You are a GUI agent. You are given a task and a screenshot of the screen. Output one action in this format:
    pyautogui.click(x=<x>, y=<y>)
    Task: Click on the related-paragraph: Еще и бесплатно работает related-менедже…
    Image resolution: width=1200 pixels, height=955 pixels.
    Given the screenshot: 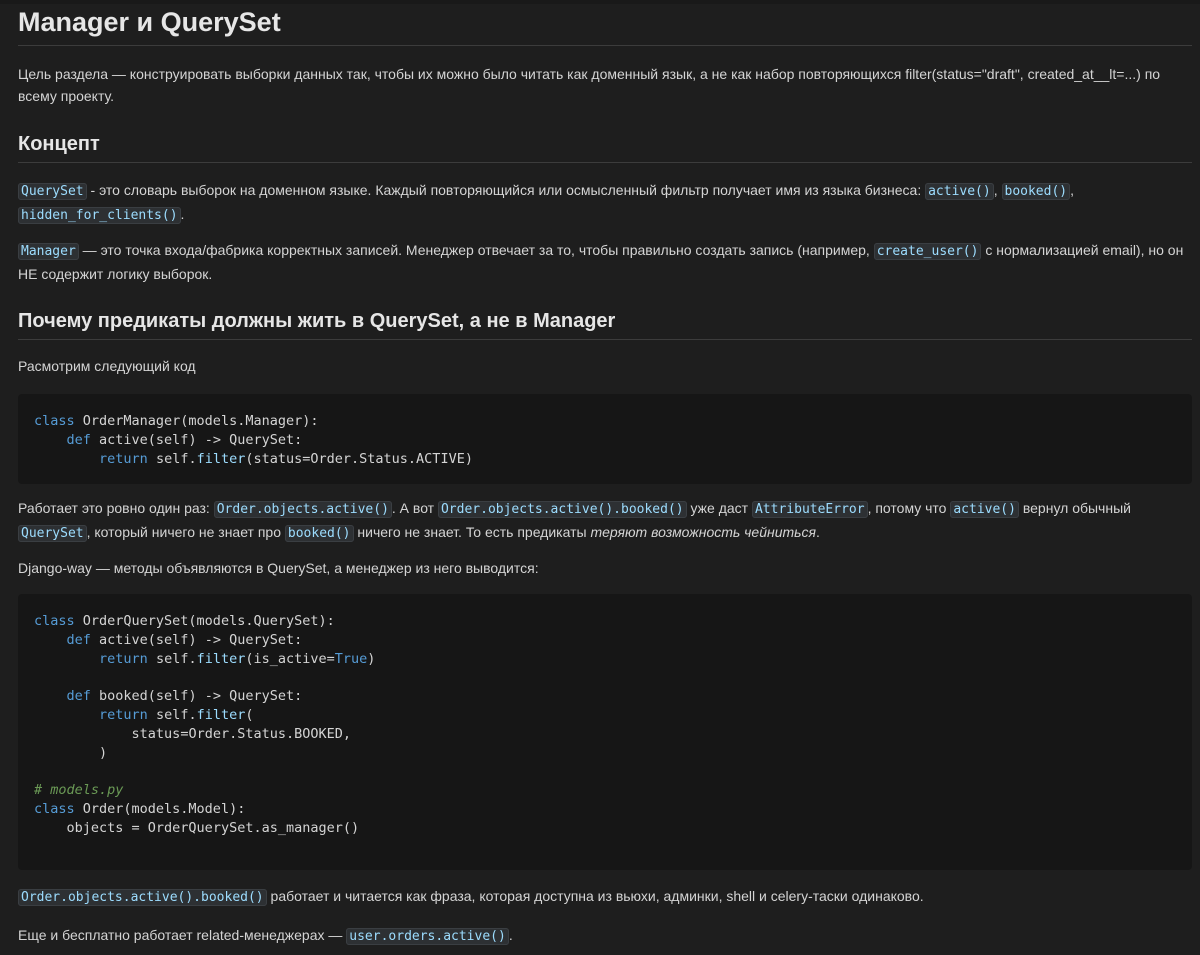 What is the action you would take?
    pyautogui.click(x=605, y=936)
    